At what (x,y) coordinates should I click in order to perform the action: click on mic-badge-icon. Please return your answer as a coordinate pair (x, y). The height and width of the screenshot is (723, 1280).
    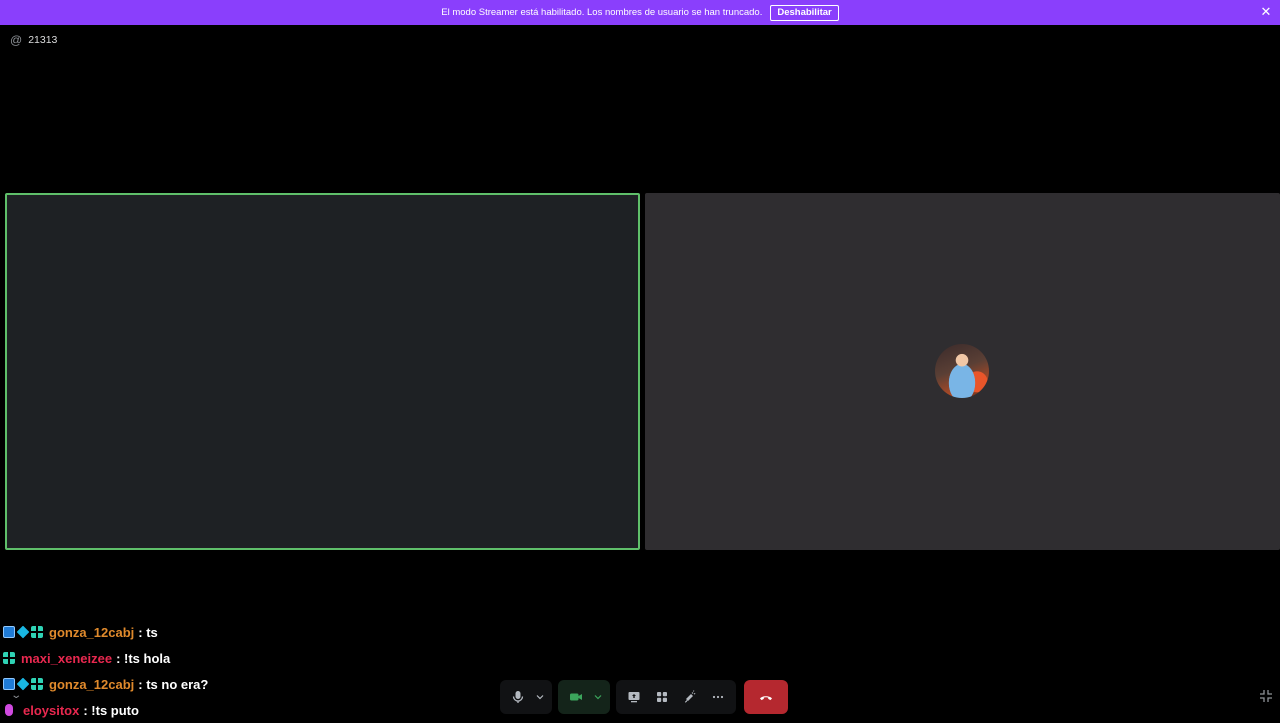
    Looking at the image, I should click on (9, 710).